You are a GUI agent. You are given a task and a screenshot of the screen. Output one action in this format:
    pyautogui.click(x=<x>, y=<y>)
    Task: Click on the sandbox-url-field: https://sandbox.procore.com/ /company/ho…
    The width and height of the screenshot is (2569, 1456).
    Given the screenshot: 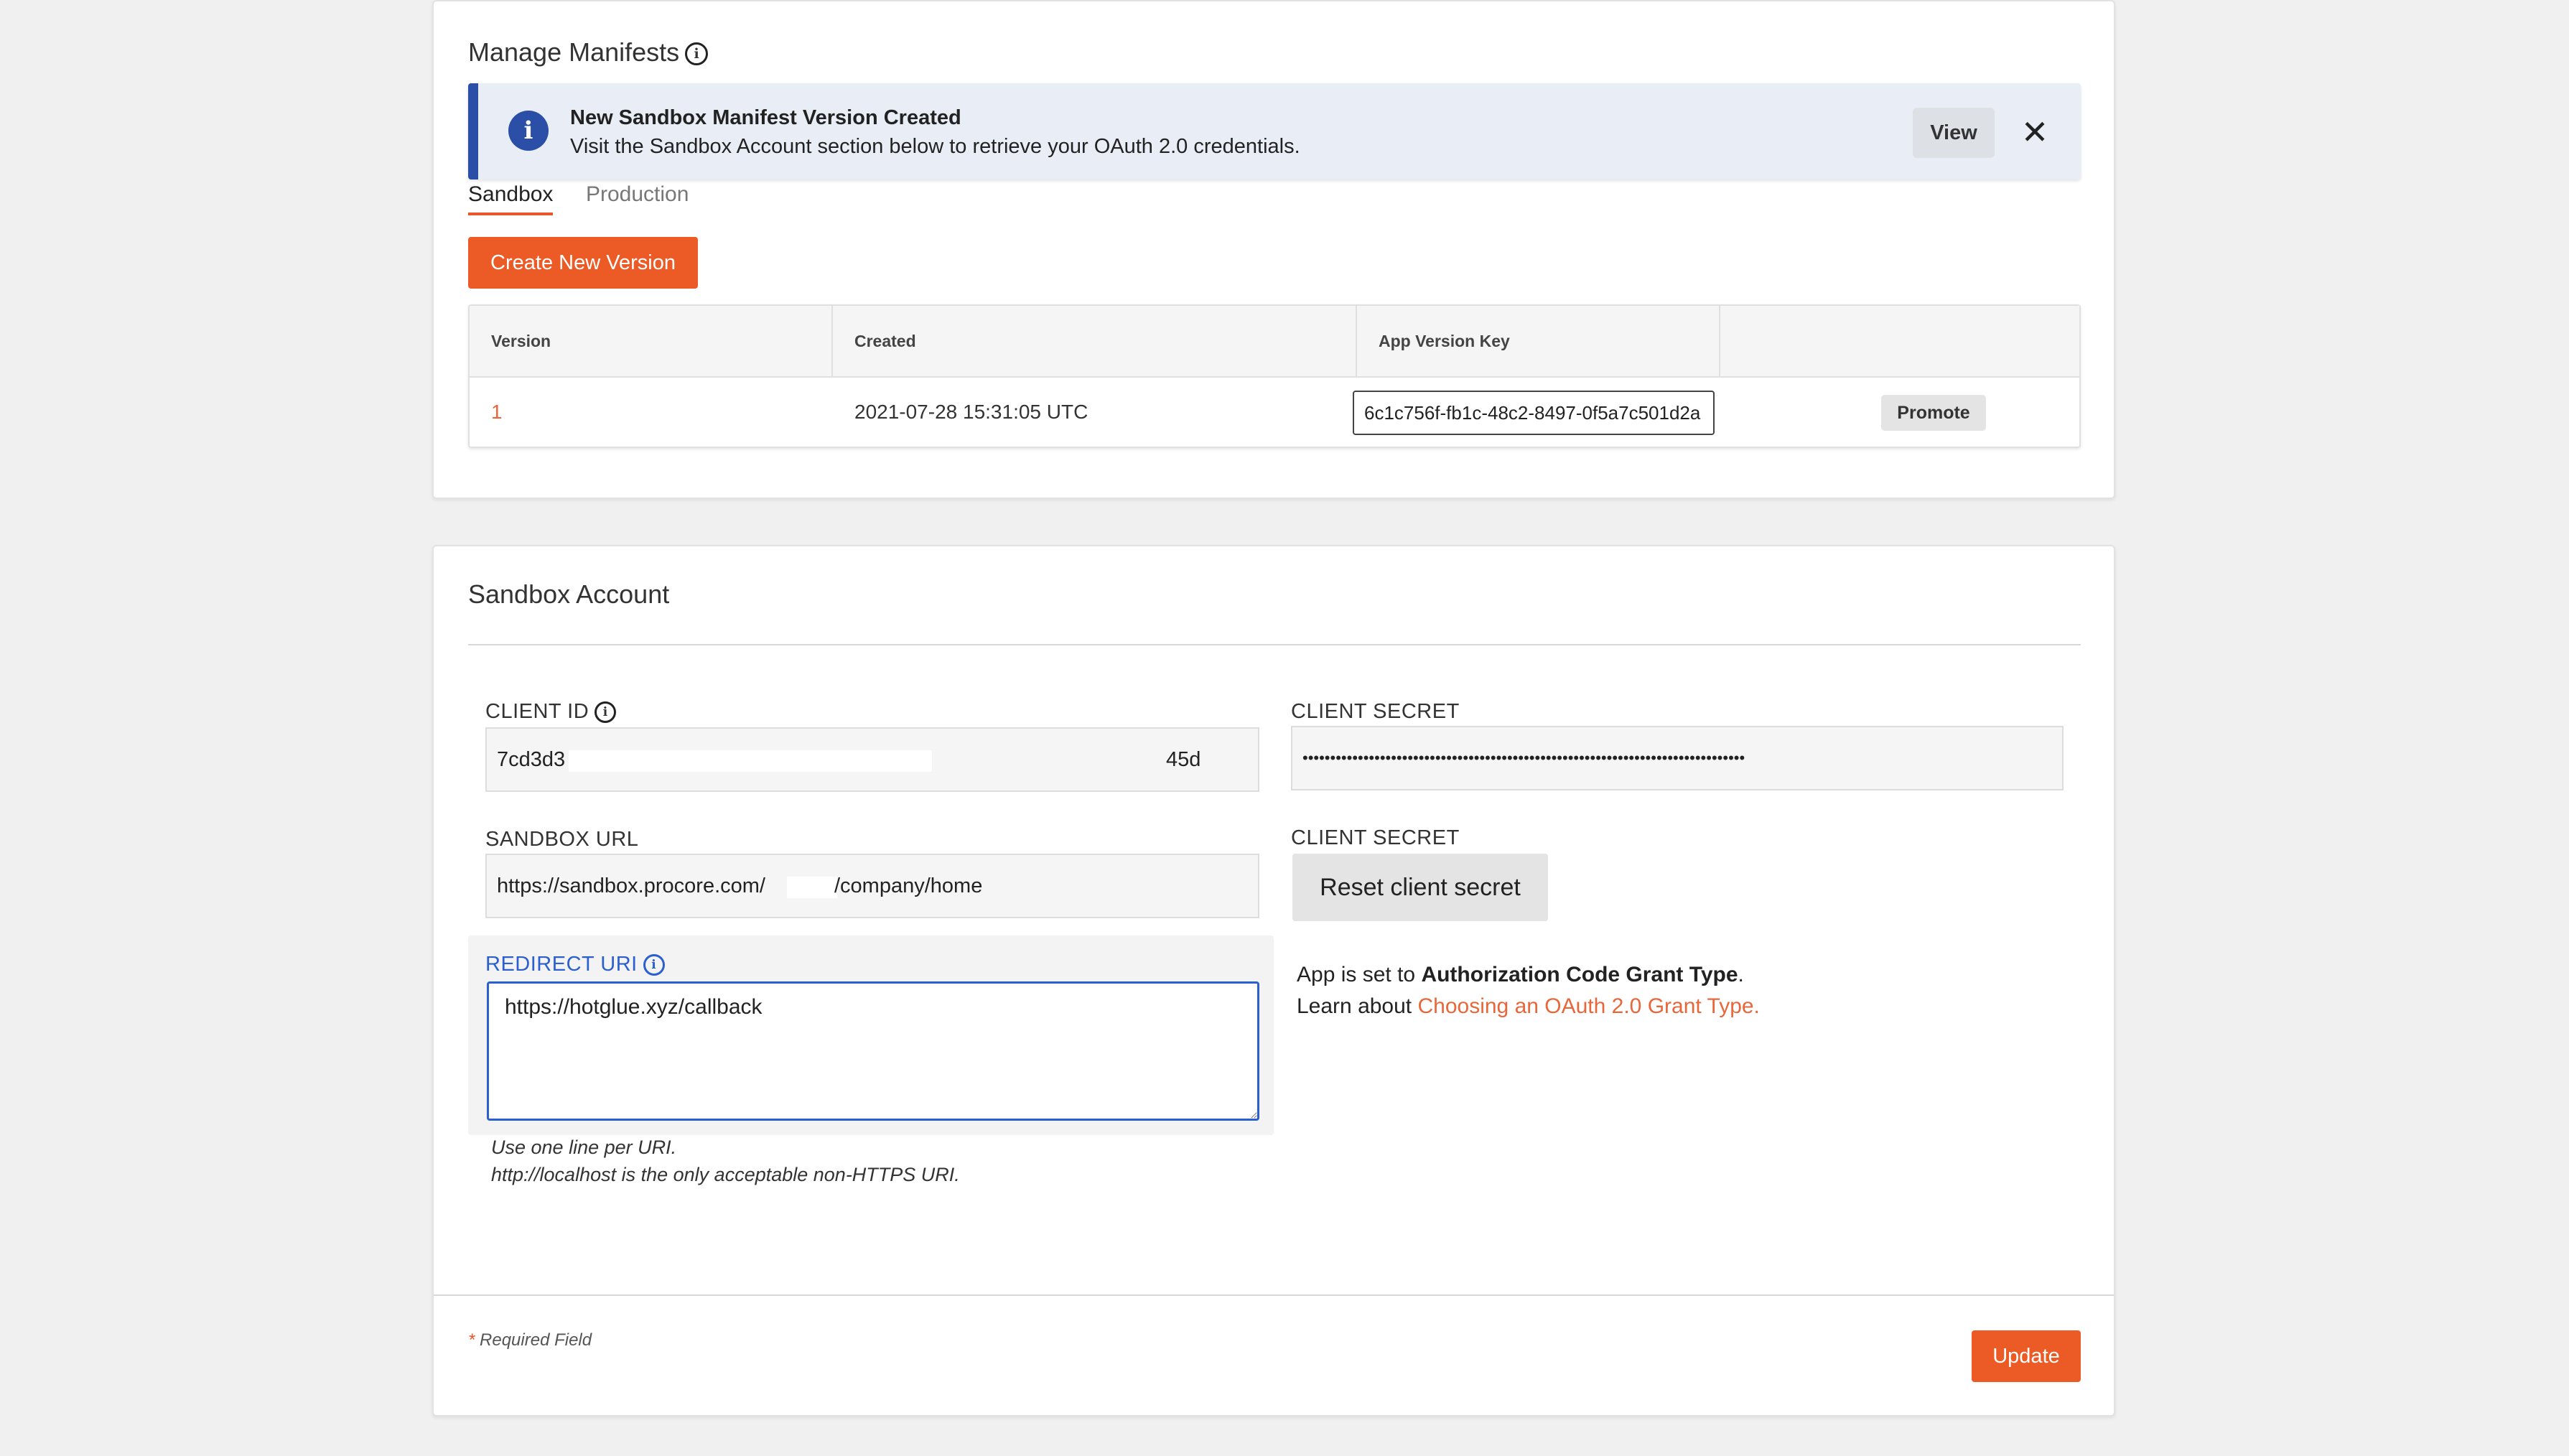 What is the action you would take?
    pyautogui.click(x=872, y=886)
    